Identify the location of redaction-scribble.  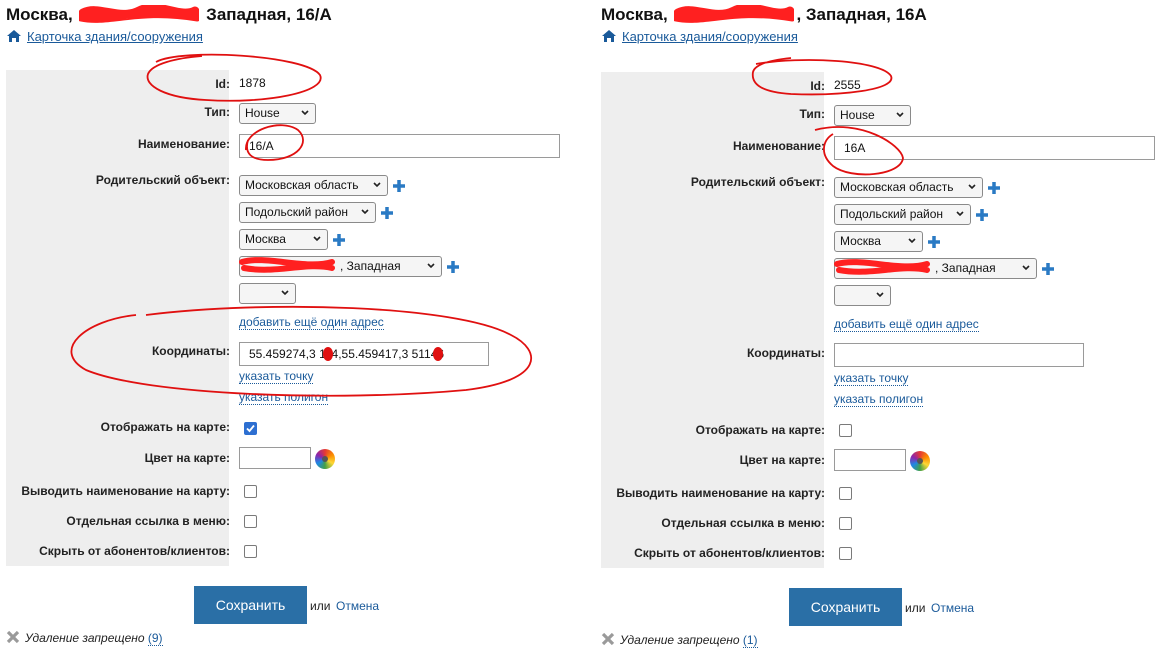
(734, 14).